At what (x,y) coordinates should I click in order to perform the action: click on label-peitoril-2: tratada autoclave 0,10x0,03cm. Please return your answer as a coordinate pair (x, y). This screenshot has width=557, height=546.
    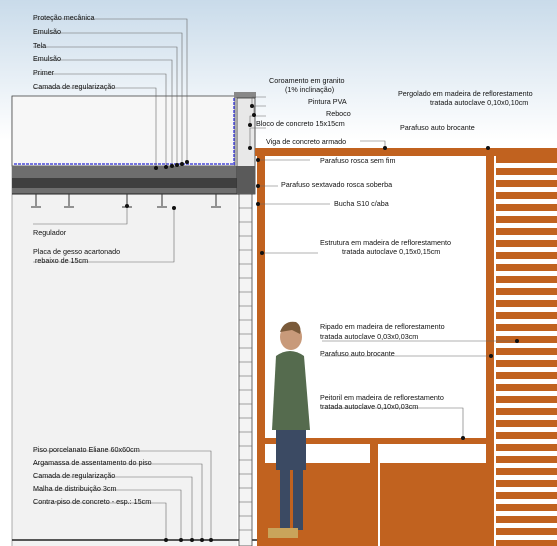
    Looking at the image, I should click on (369, 406).